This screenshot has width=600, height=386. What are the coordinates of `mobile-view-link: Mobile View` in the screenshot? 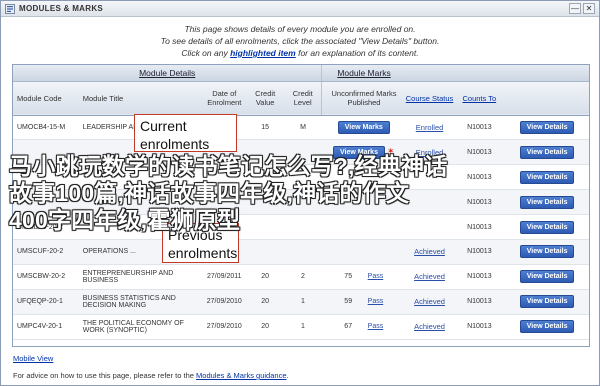 It's located at (33, 358).